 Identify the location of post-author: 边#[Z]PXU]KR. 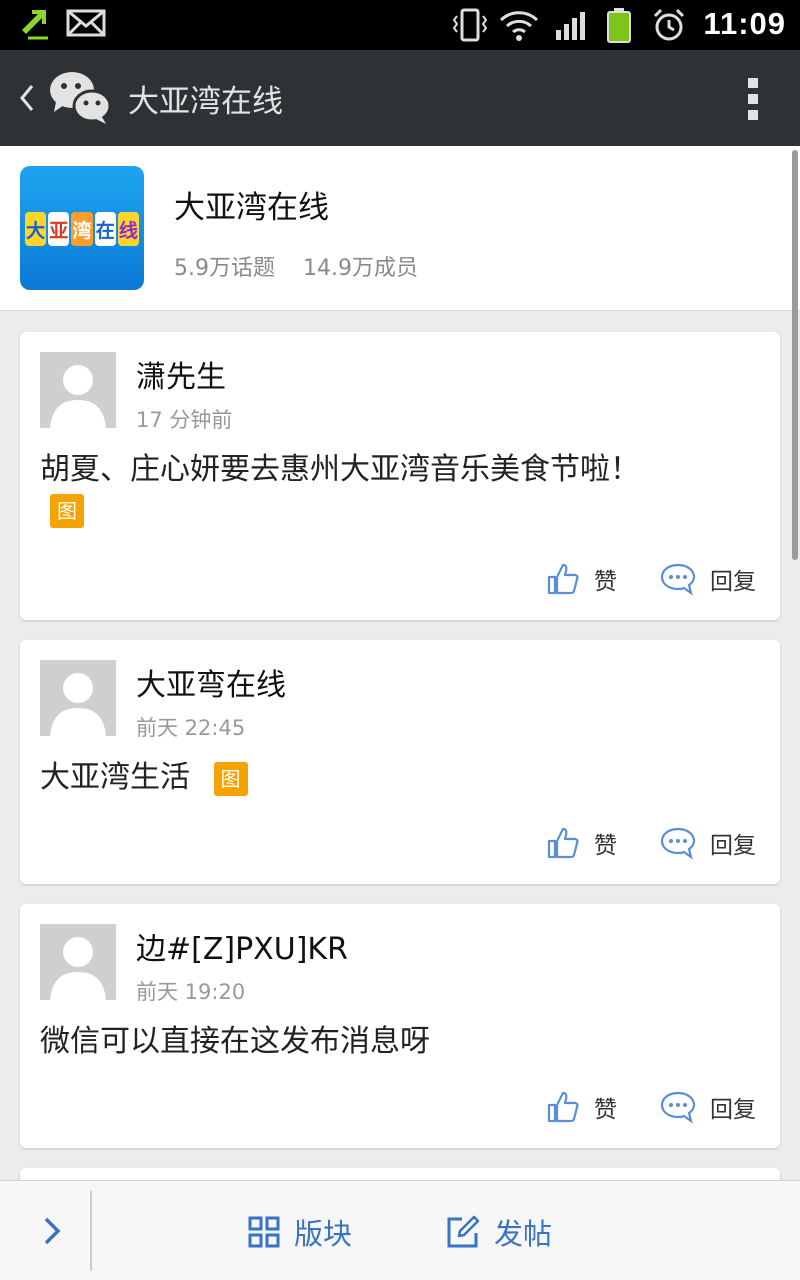
(242, 946).